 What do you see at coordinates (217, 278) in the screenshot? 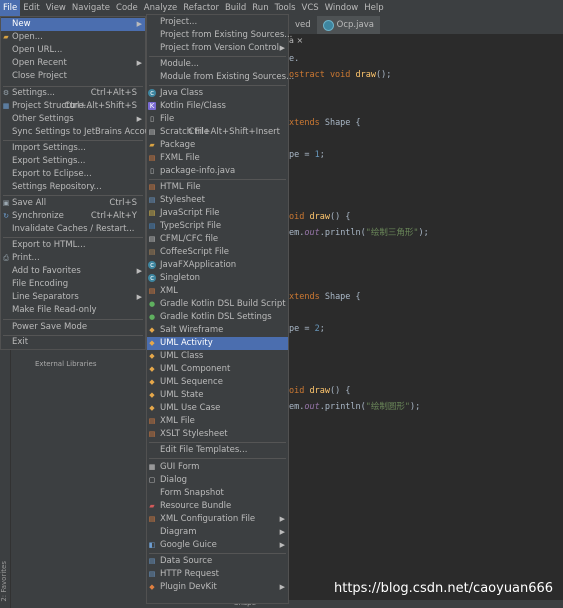
I see `new-item-singleton: c Singleton` at bounding box center [217, 278].